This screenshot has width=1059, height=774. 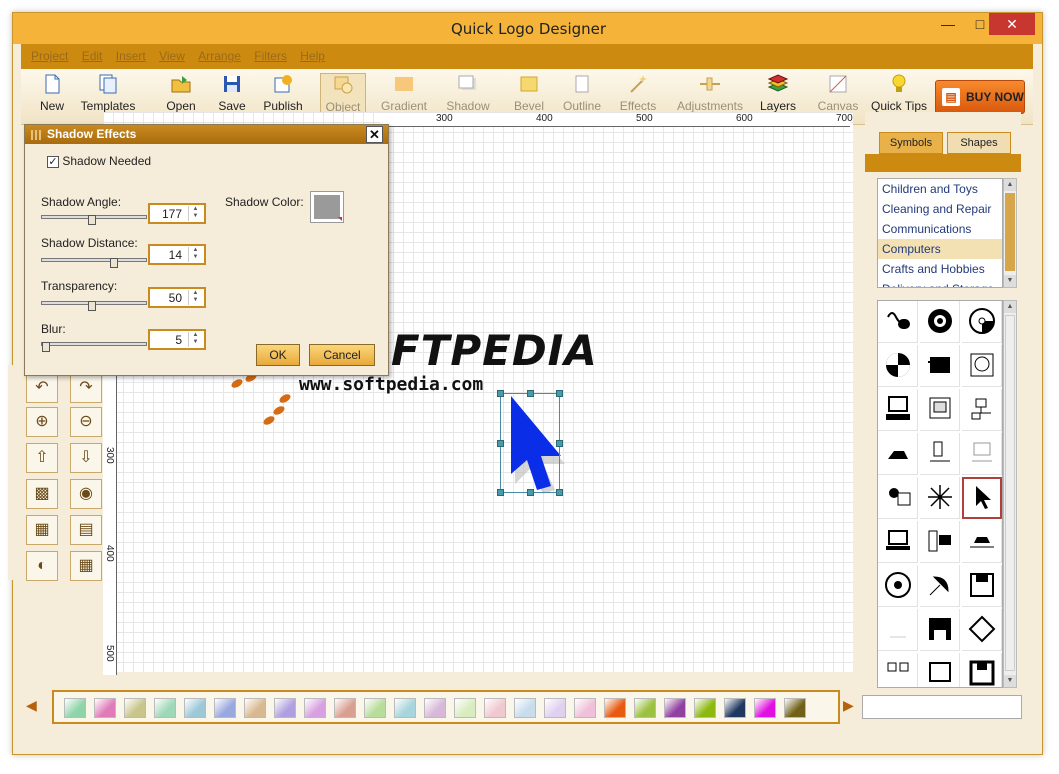 What do you see at coordinates (94, 220) in the screenshot?
I see `shadow-angle-slider` at bounding box center [94, 220].